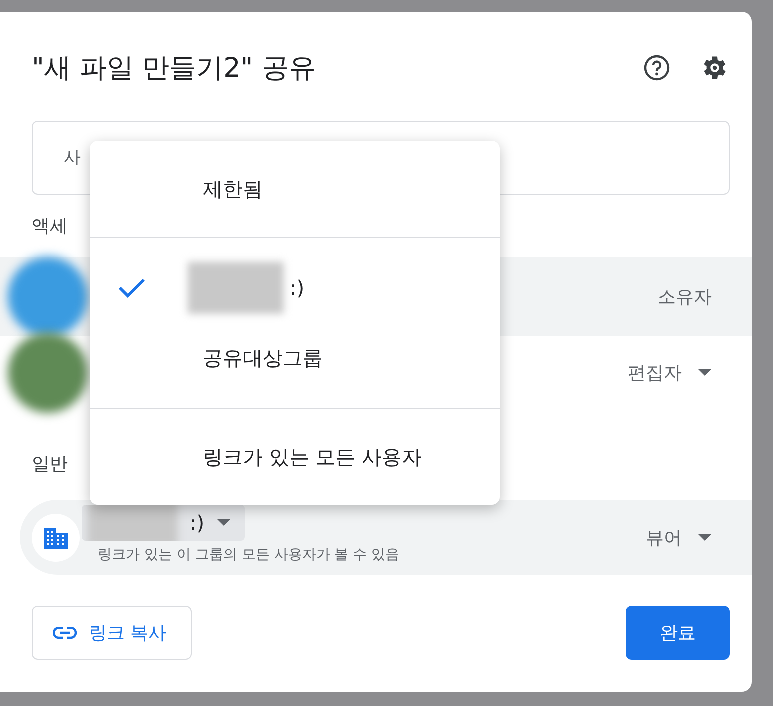 The height and width of the screenshot is (706, 773). What do you see at coordinates (295, 358) in the screenshot?
I see `menu-item: 공유대상그룹` at bounding box center [295, 358].